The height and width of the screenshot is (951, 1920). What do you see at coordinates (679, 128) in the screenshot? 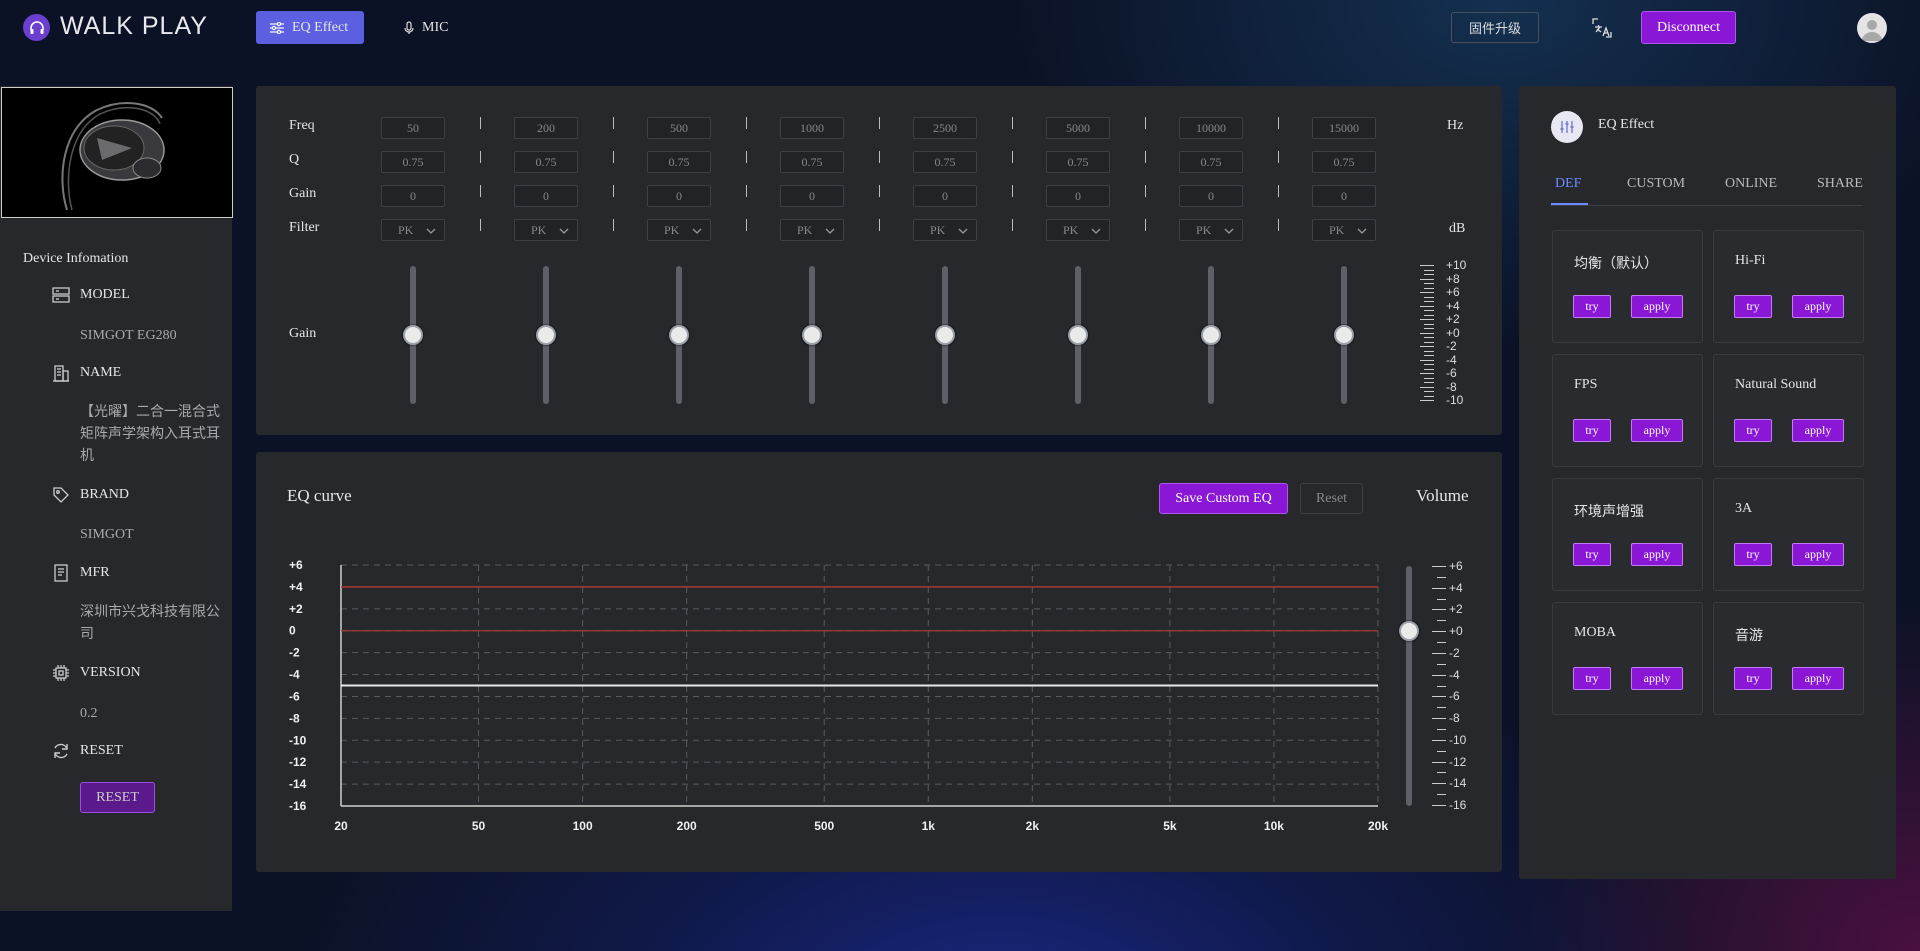
I see `freq-input-2: 500` at bounding box center [679, 128].